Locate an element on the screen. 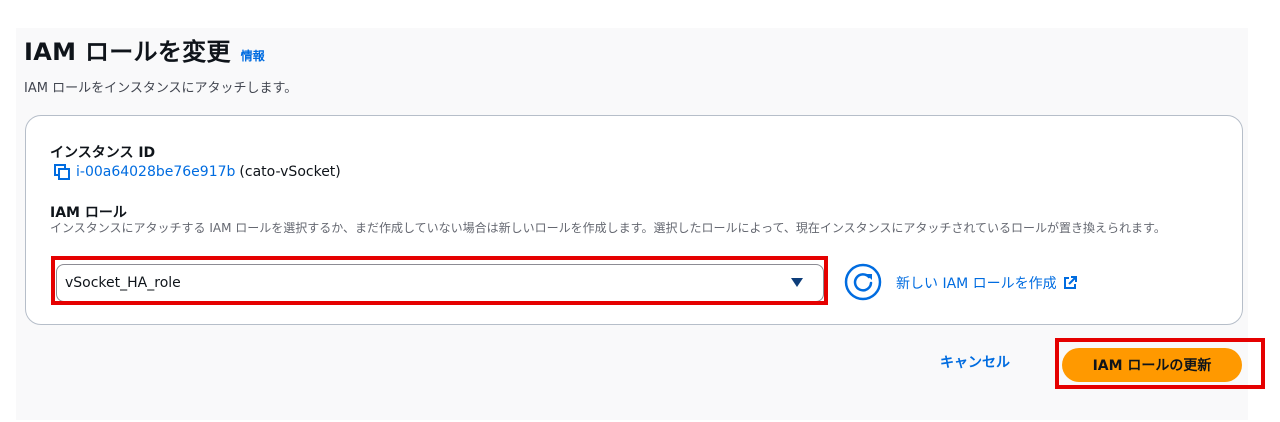  instance-id-link: i-00a64028be76e917b is located at coordinates (155, 172).